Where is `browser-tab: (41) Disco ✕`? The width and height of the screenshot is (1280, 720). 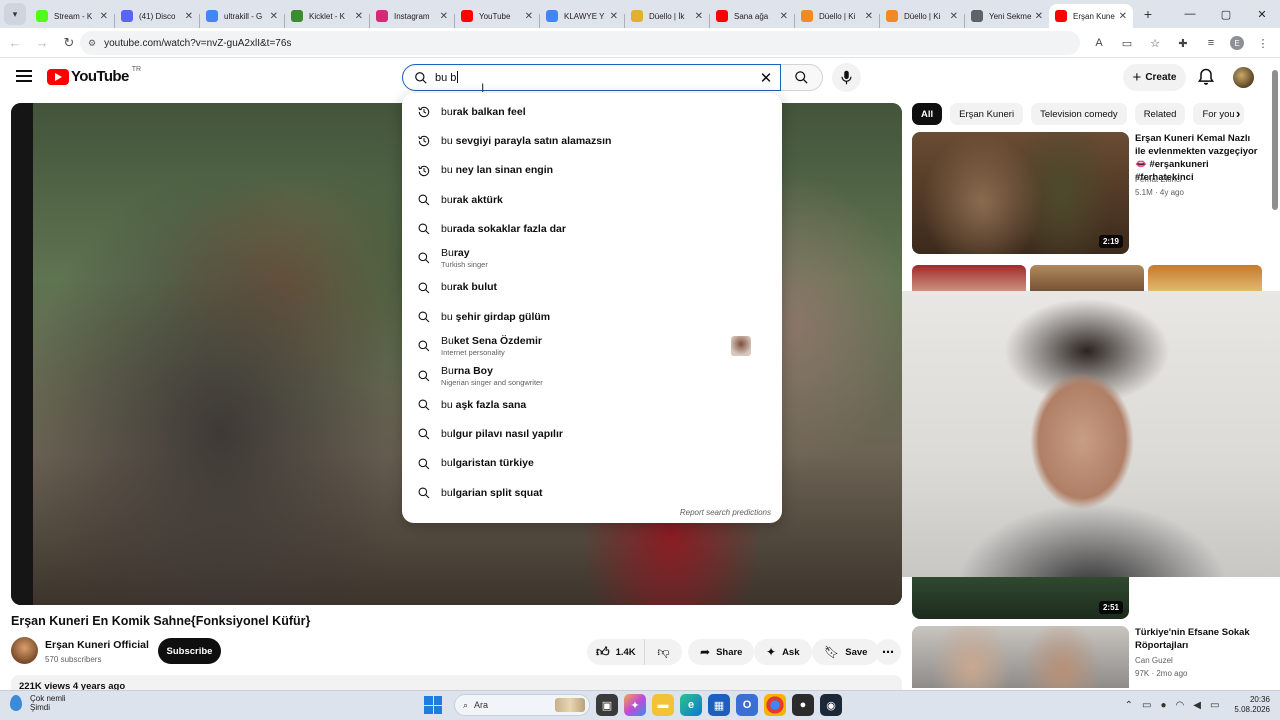 browser-tab: (41) Disco ✕ is located at coordinates (157, 16).